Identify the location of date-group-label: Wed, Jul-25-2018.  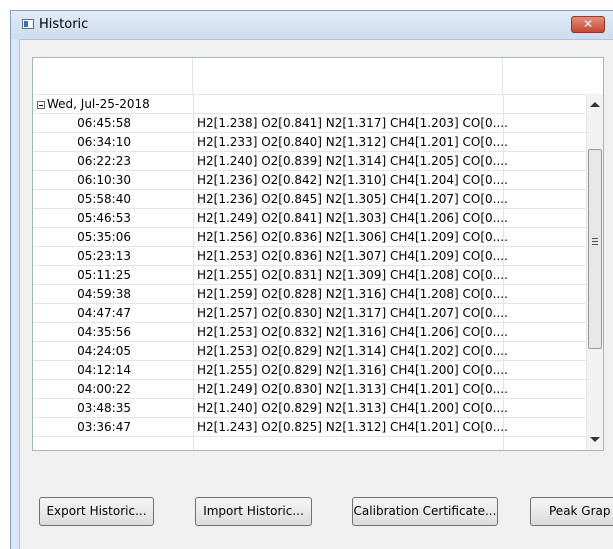
(98, 104).